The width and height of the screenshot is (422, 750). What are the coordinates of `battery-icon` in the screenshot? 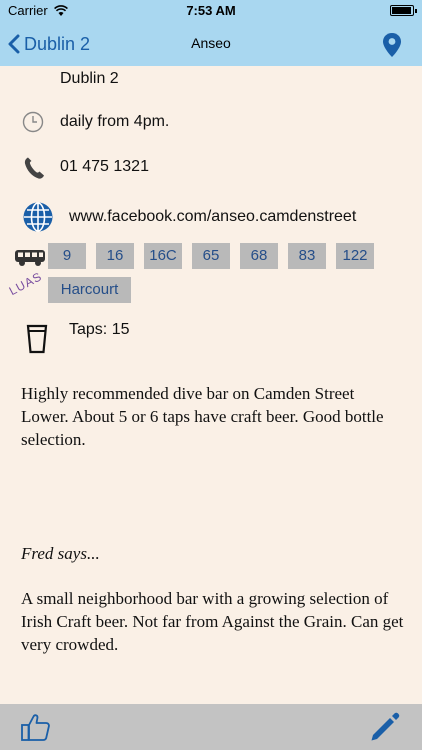 It's located at (403, 10).